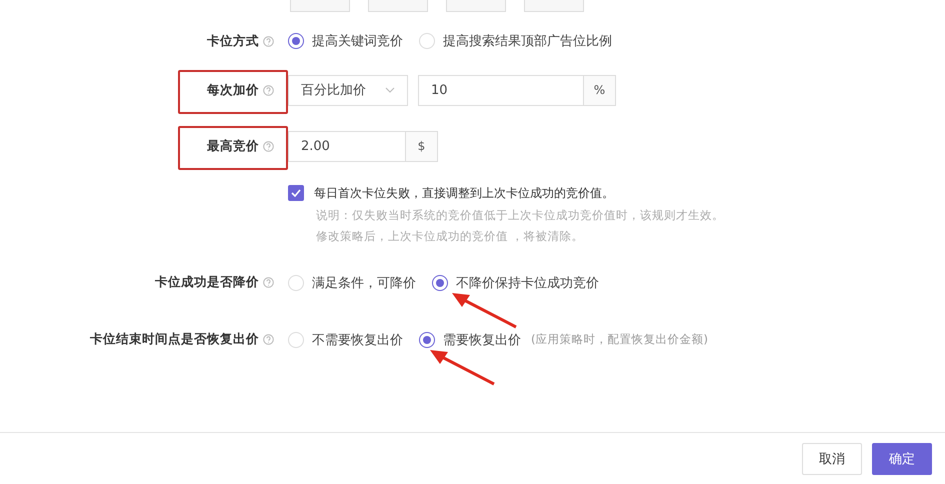  Describe the element at coordinates (421, 146) in the screenshot. I see `unit-label: $` at that location.